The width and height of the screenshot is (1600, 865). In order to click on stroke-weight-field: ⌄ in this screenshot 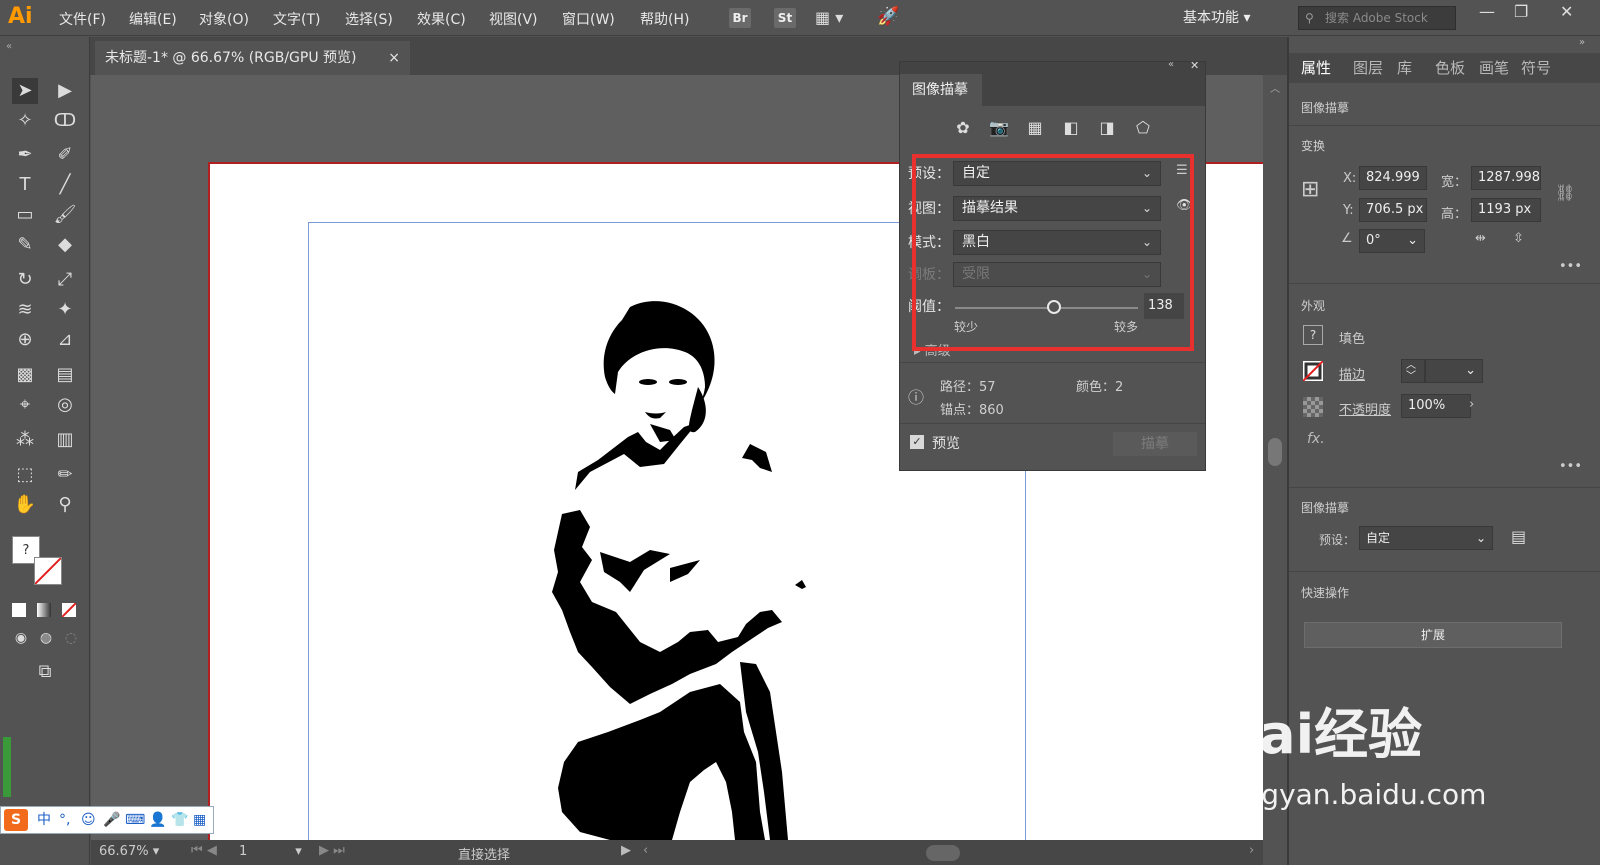, I will do `click(1454, 371)`.